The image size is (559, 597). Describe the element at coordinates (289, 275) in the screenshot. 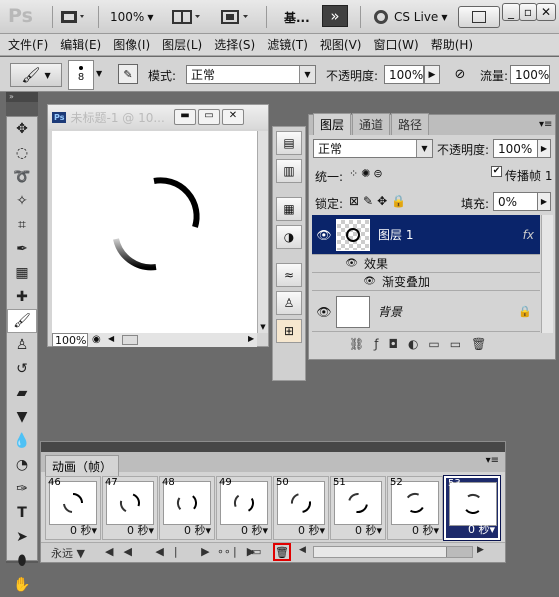

I see `brush-panel-dock-icon: ≈` at that location.